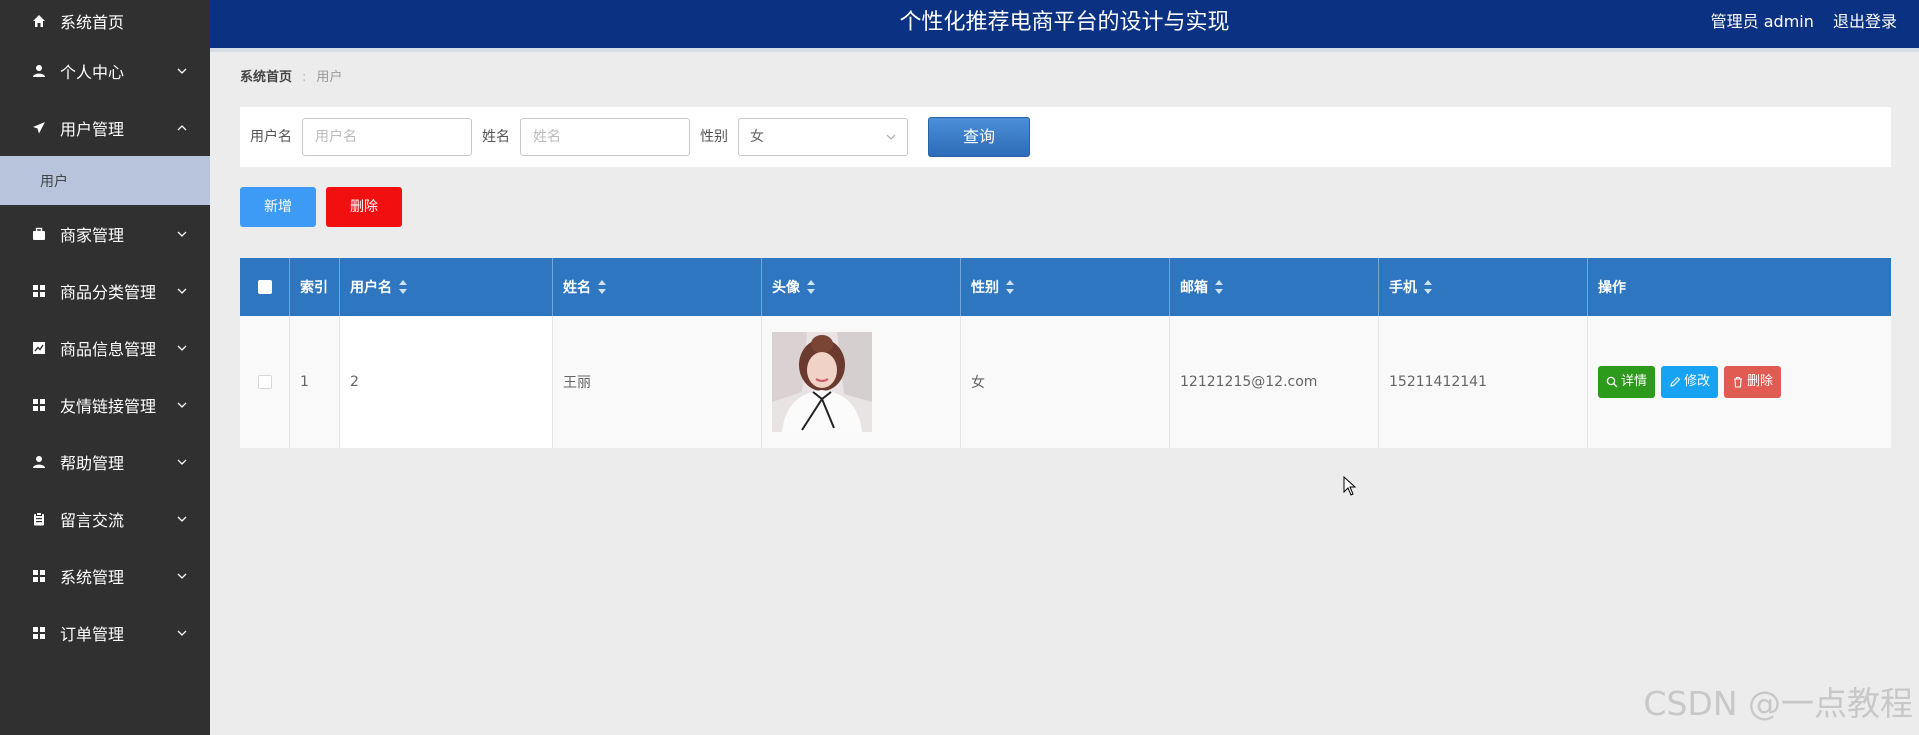  Describe the element at coordinates (92, 520) in the screenshot. I see `sidebar-item-label: 留言交流` at that location.